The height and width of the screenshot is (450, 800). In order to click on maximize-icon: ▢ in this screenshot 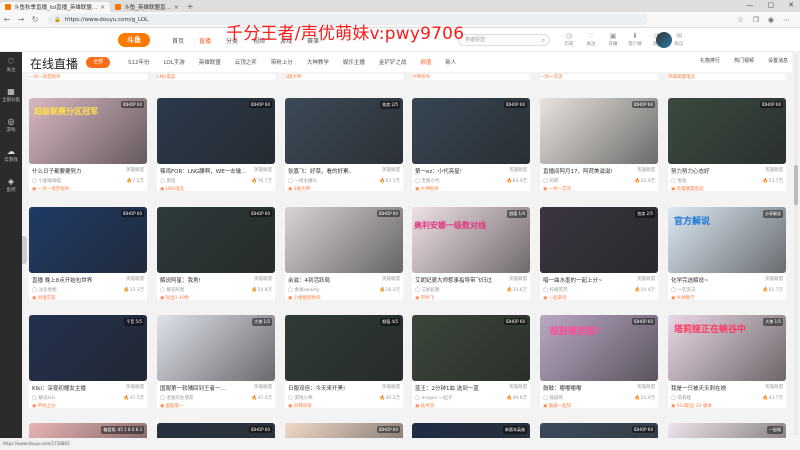, I will do `click(771, 5)`.